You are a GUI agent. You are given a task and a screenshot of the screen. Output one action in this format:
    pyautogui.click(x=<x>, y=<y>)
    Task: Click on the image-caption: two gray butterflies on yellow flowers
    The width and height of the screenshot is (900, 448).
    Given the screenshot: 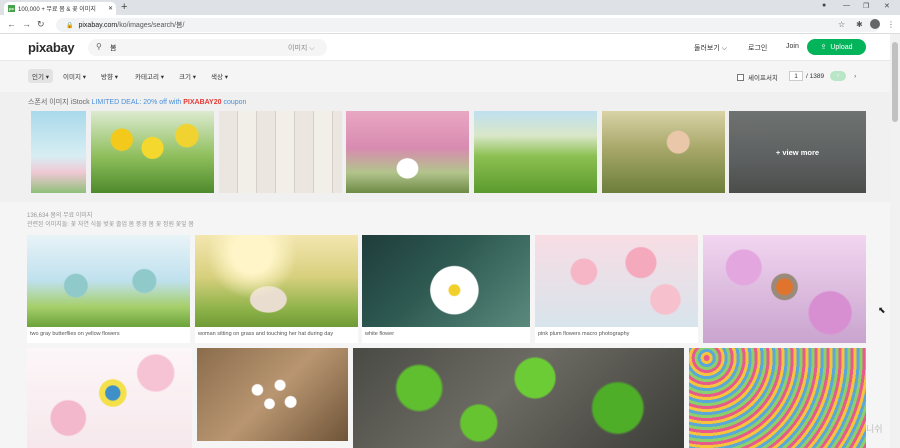 What is the action you would take?
    pyautogui.click(x=108, y=335)
    